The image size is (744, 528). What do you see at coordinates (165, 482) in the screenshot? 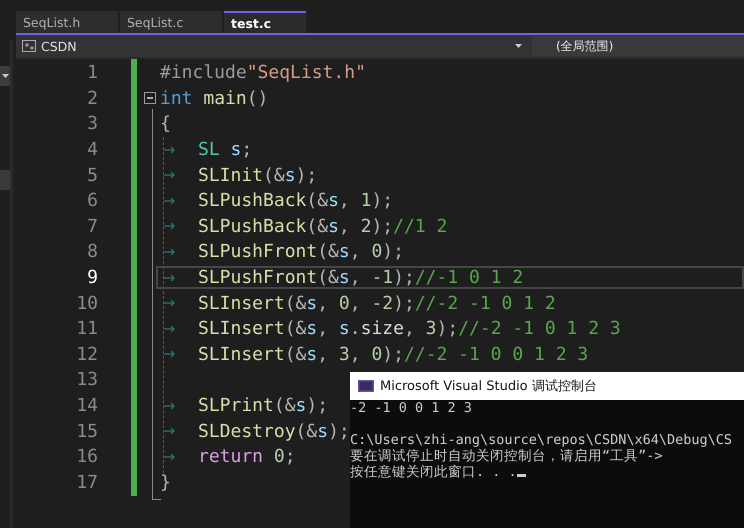
I see `code-line: }` at bounding box center [165, 482].